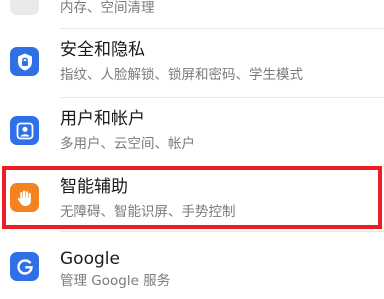  Describe the element at coordinates (24, 197) in the screenshot. I see `hand-icon` at that location.